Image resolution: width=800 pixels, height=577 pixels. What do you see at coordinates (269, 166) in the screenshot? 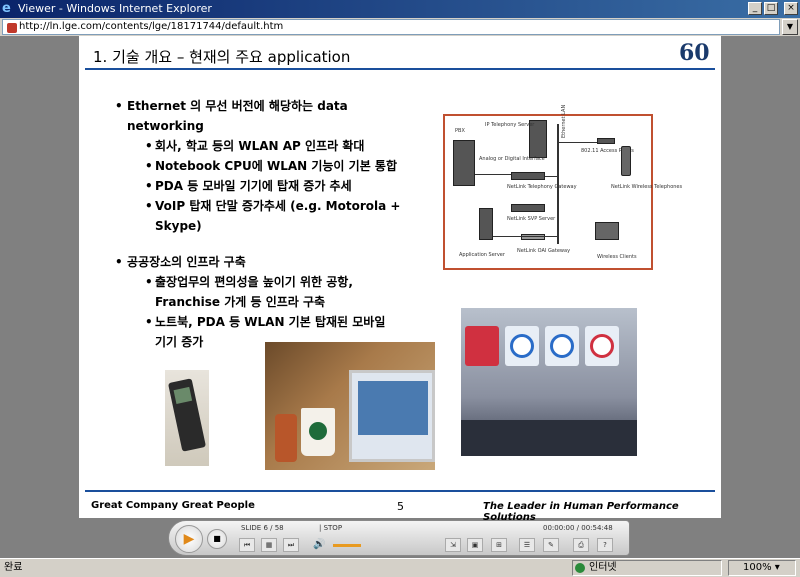
I see `bullet-item: Notebook CPU에 WLAN 기능이 기본 통합` at bounding box center [269, 166].